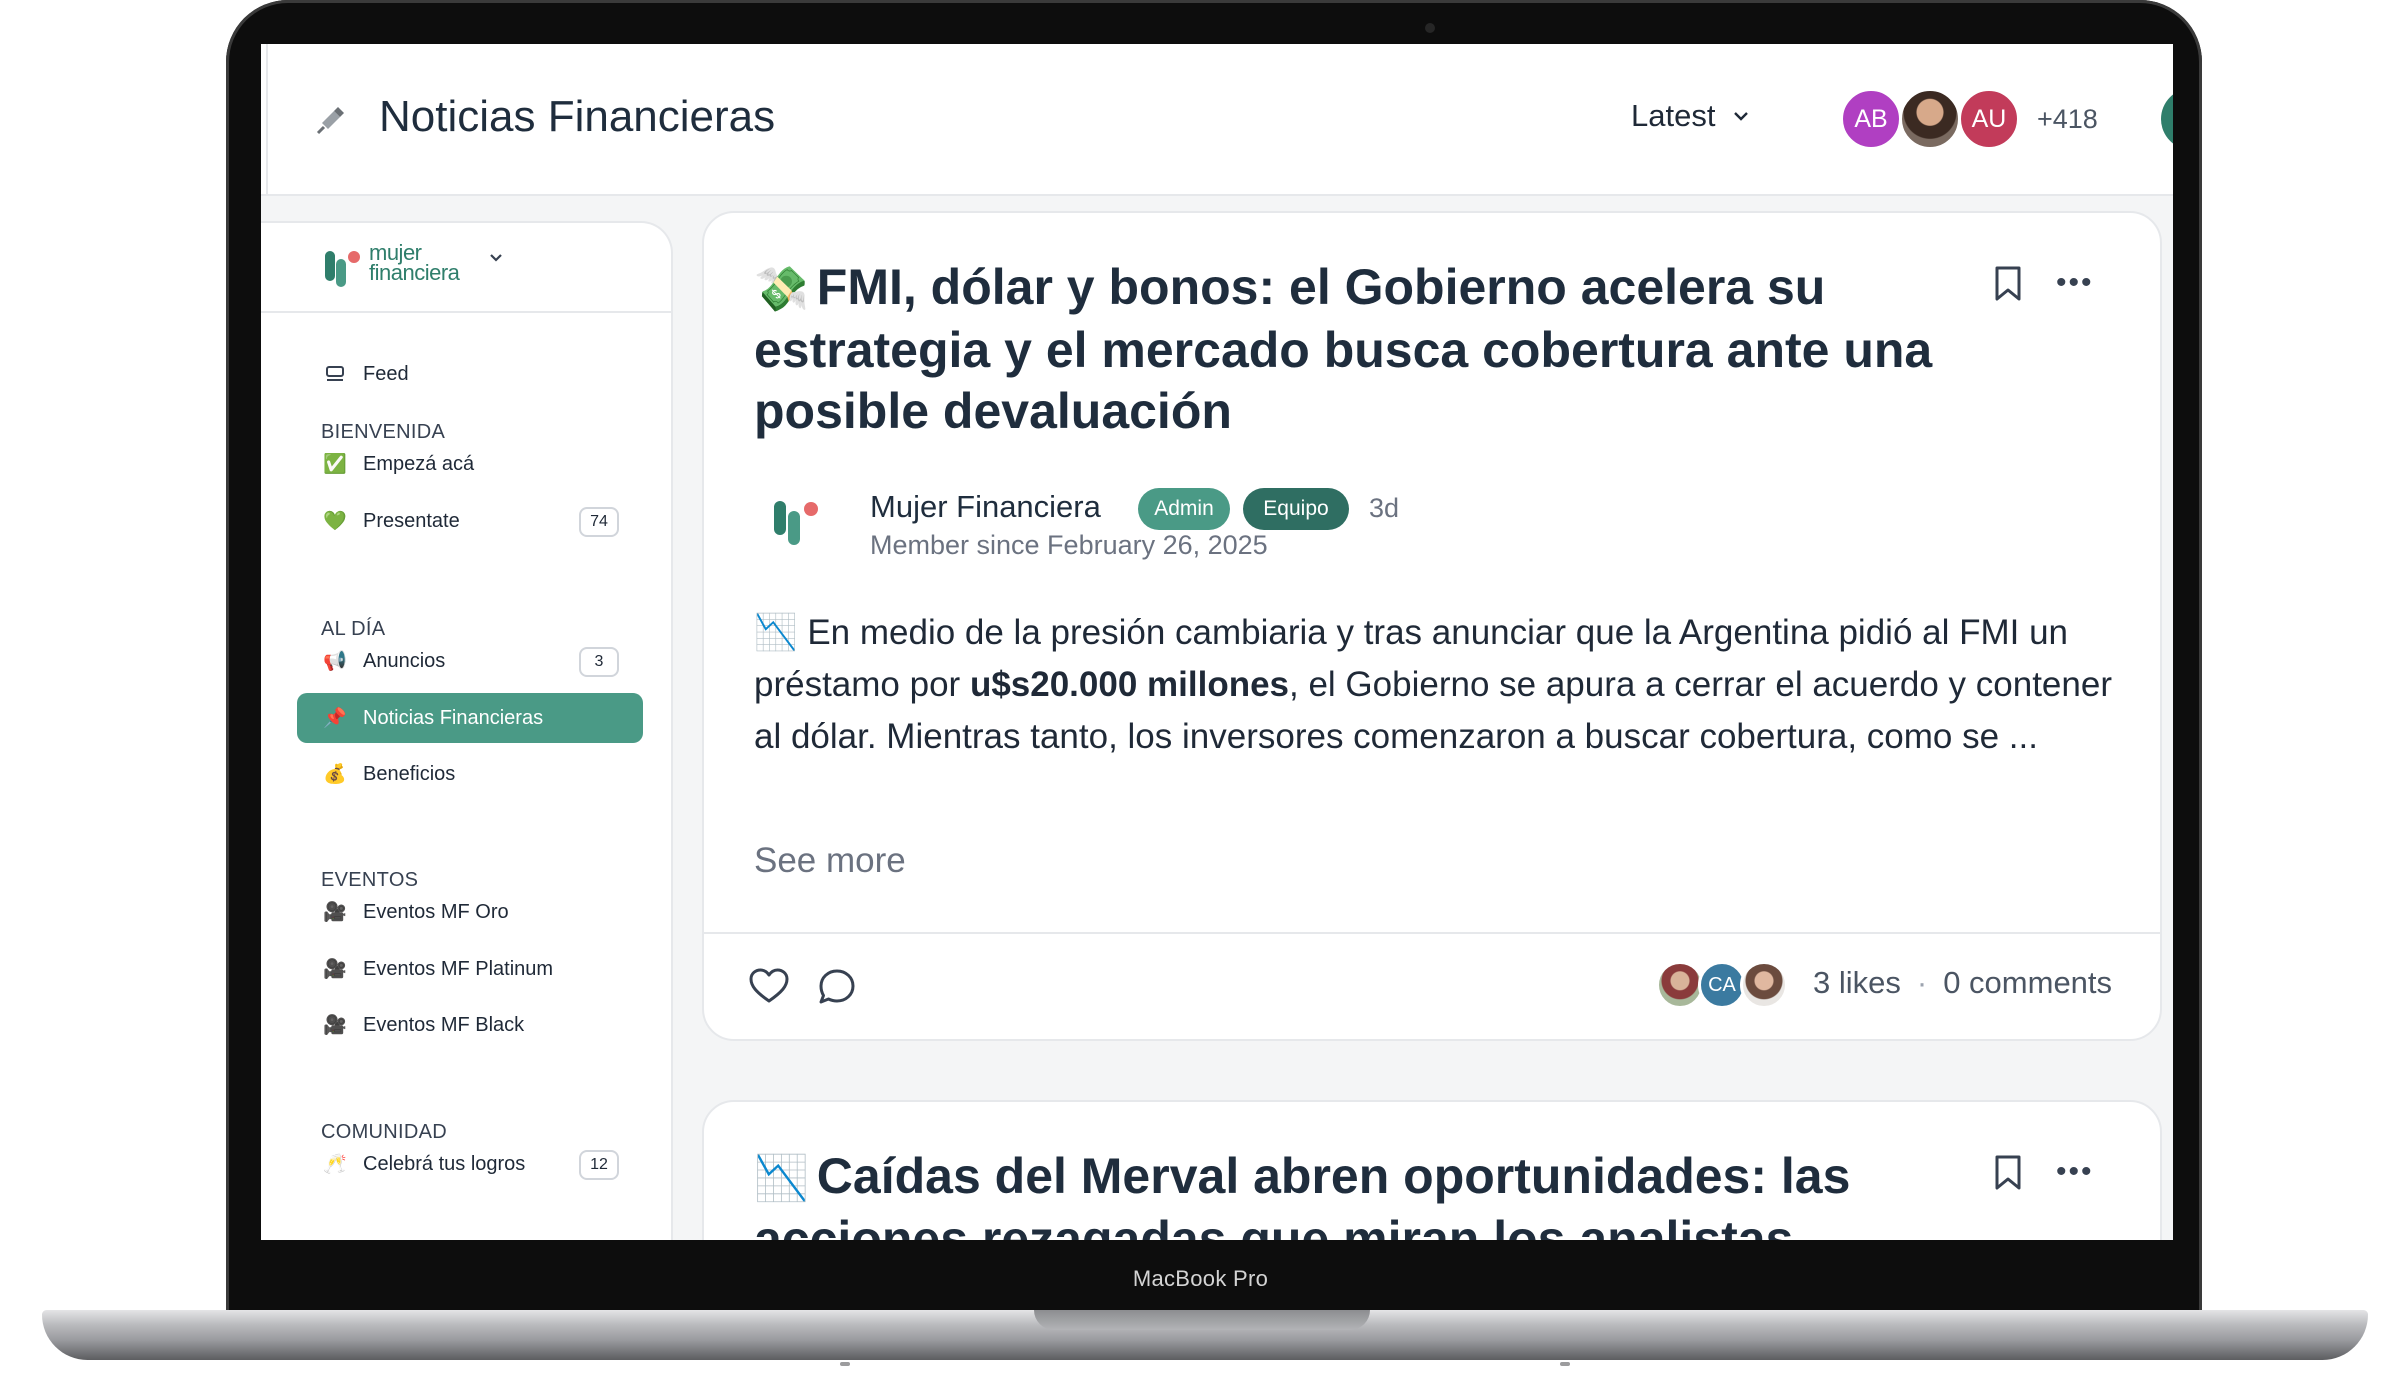 The width and height of the screenshot is (2401, 1376). What do you see at coordinates (466, 268) in the screenshot?
I see `brand-switcher: mujer financiera` at bounding box center [466, 268].